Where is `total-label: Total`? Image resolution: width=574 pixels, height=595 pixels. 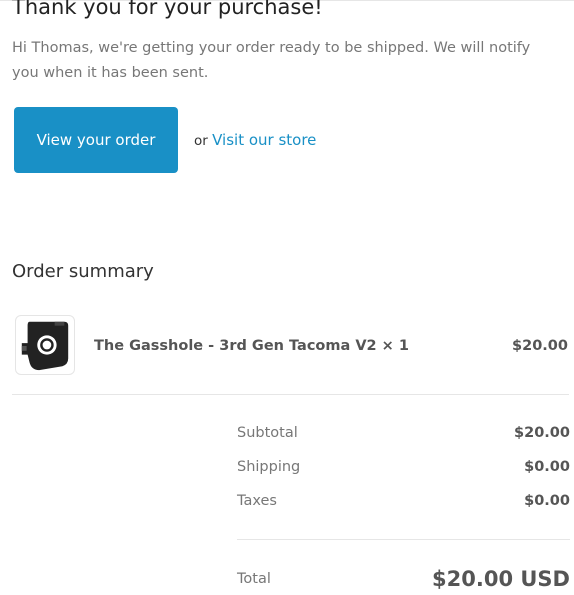 total-label: Total is located at coordinates (254, 579).